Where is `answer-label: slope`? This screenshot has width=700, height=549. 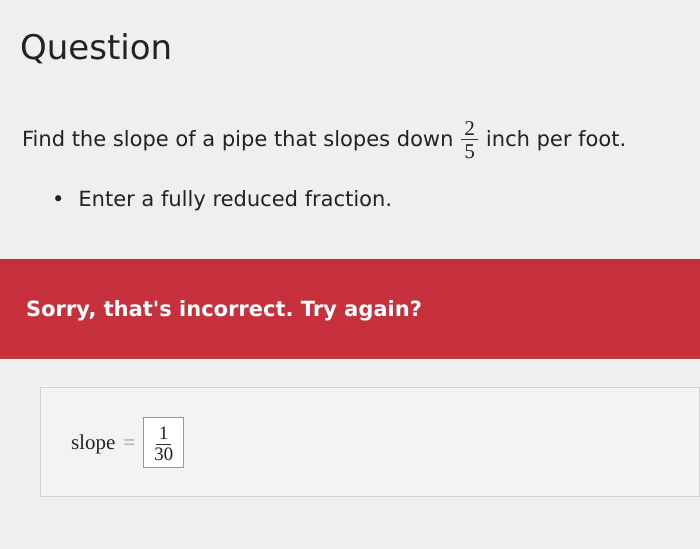 answer-label: slope is located at coordinates (93, 442).